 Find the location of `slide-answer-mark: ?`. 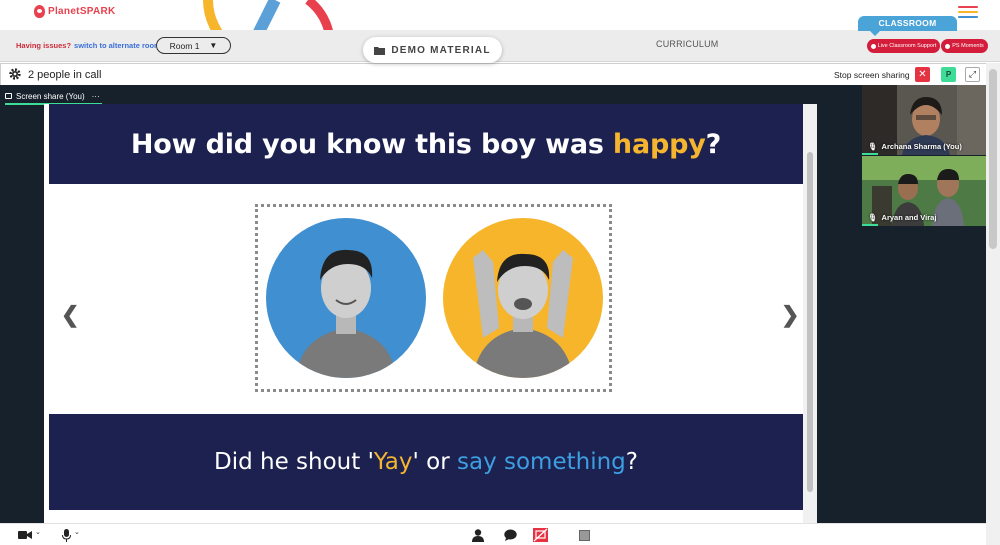

slide-answer-mark: ? is located at coordinates (631, 462).